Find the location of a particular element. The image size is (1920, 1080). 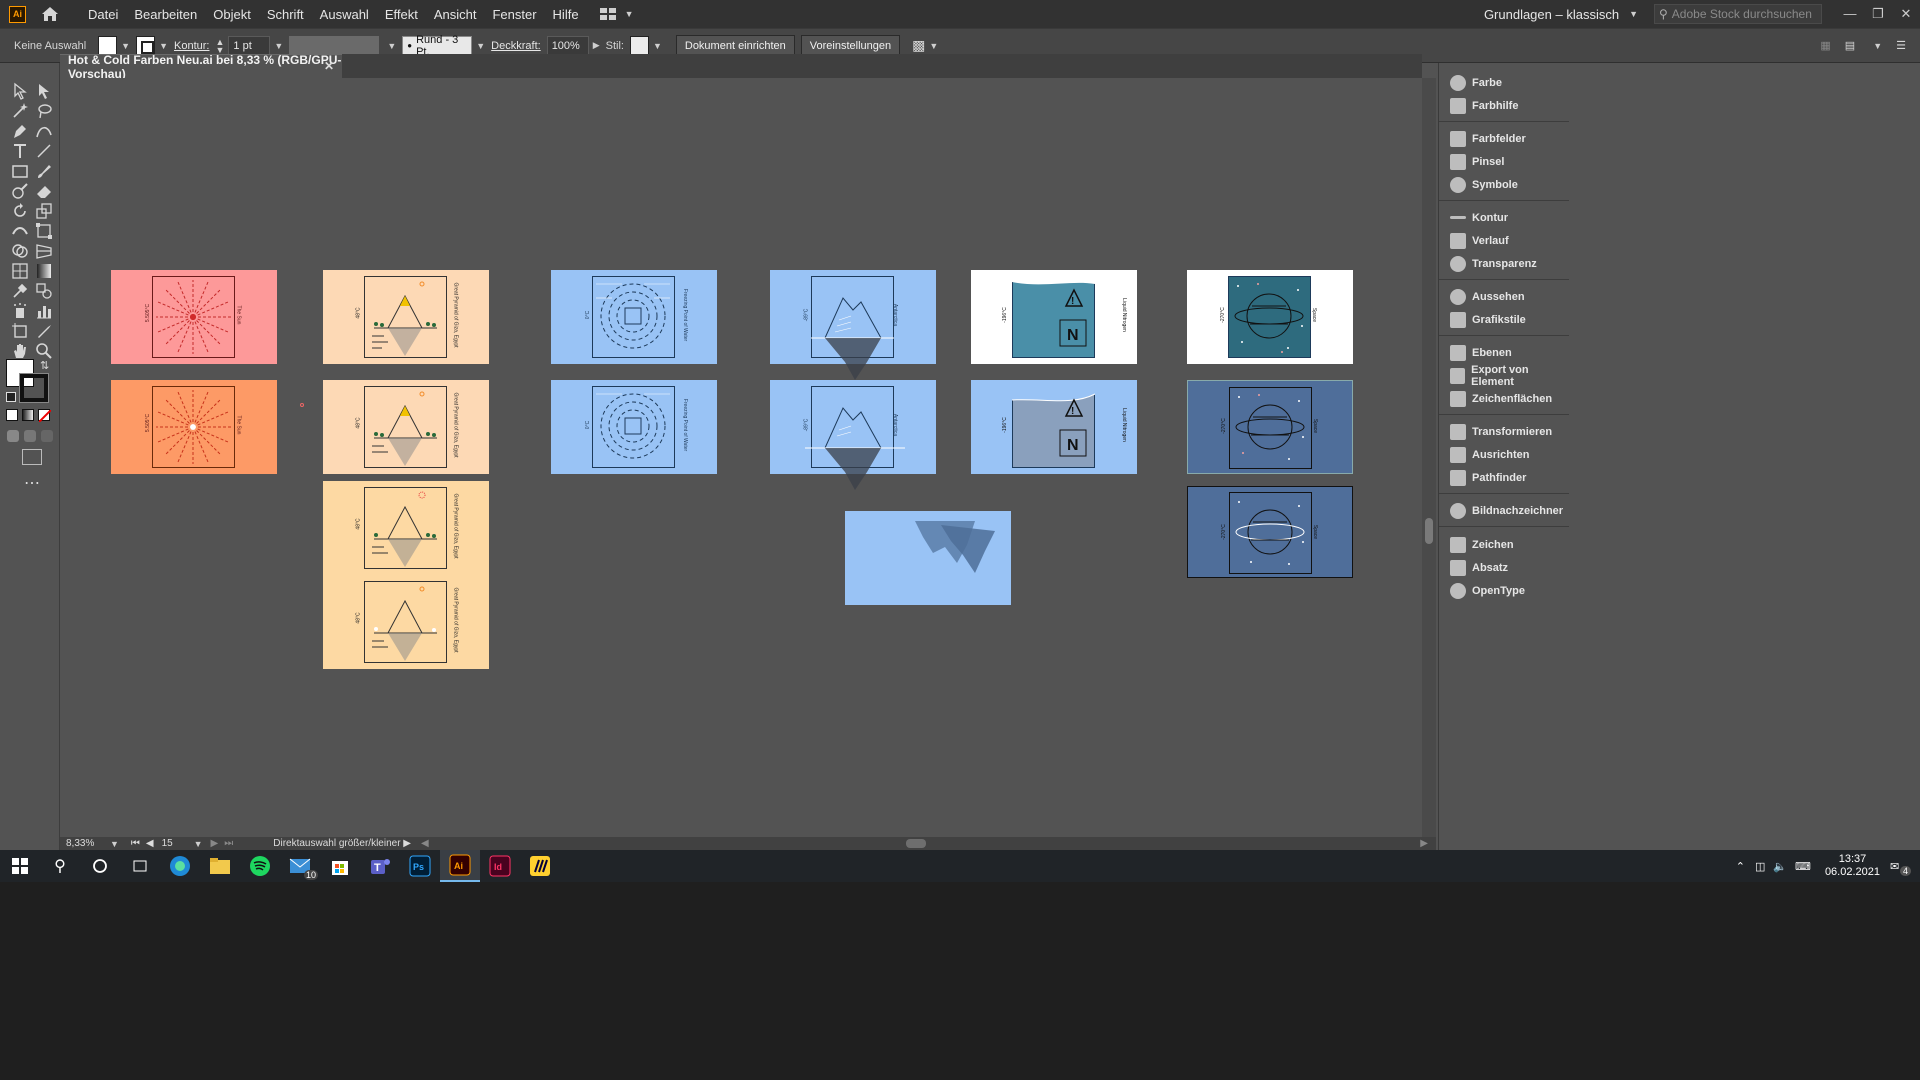

mesh-tool-icon is located at coordinates (20, 271).